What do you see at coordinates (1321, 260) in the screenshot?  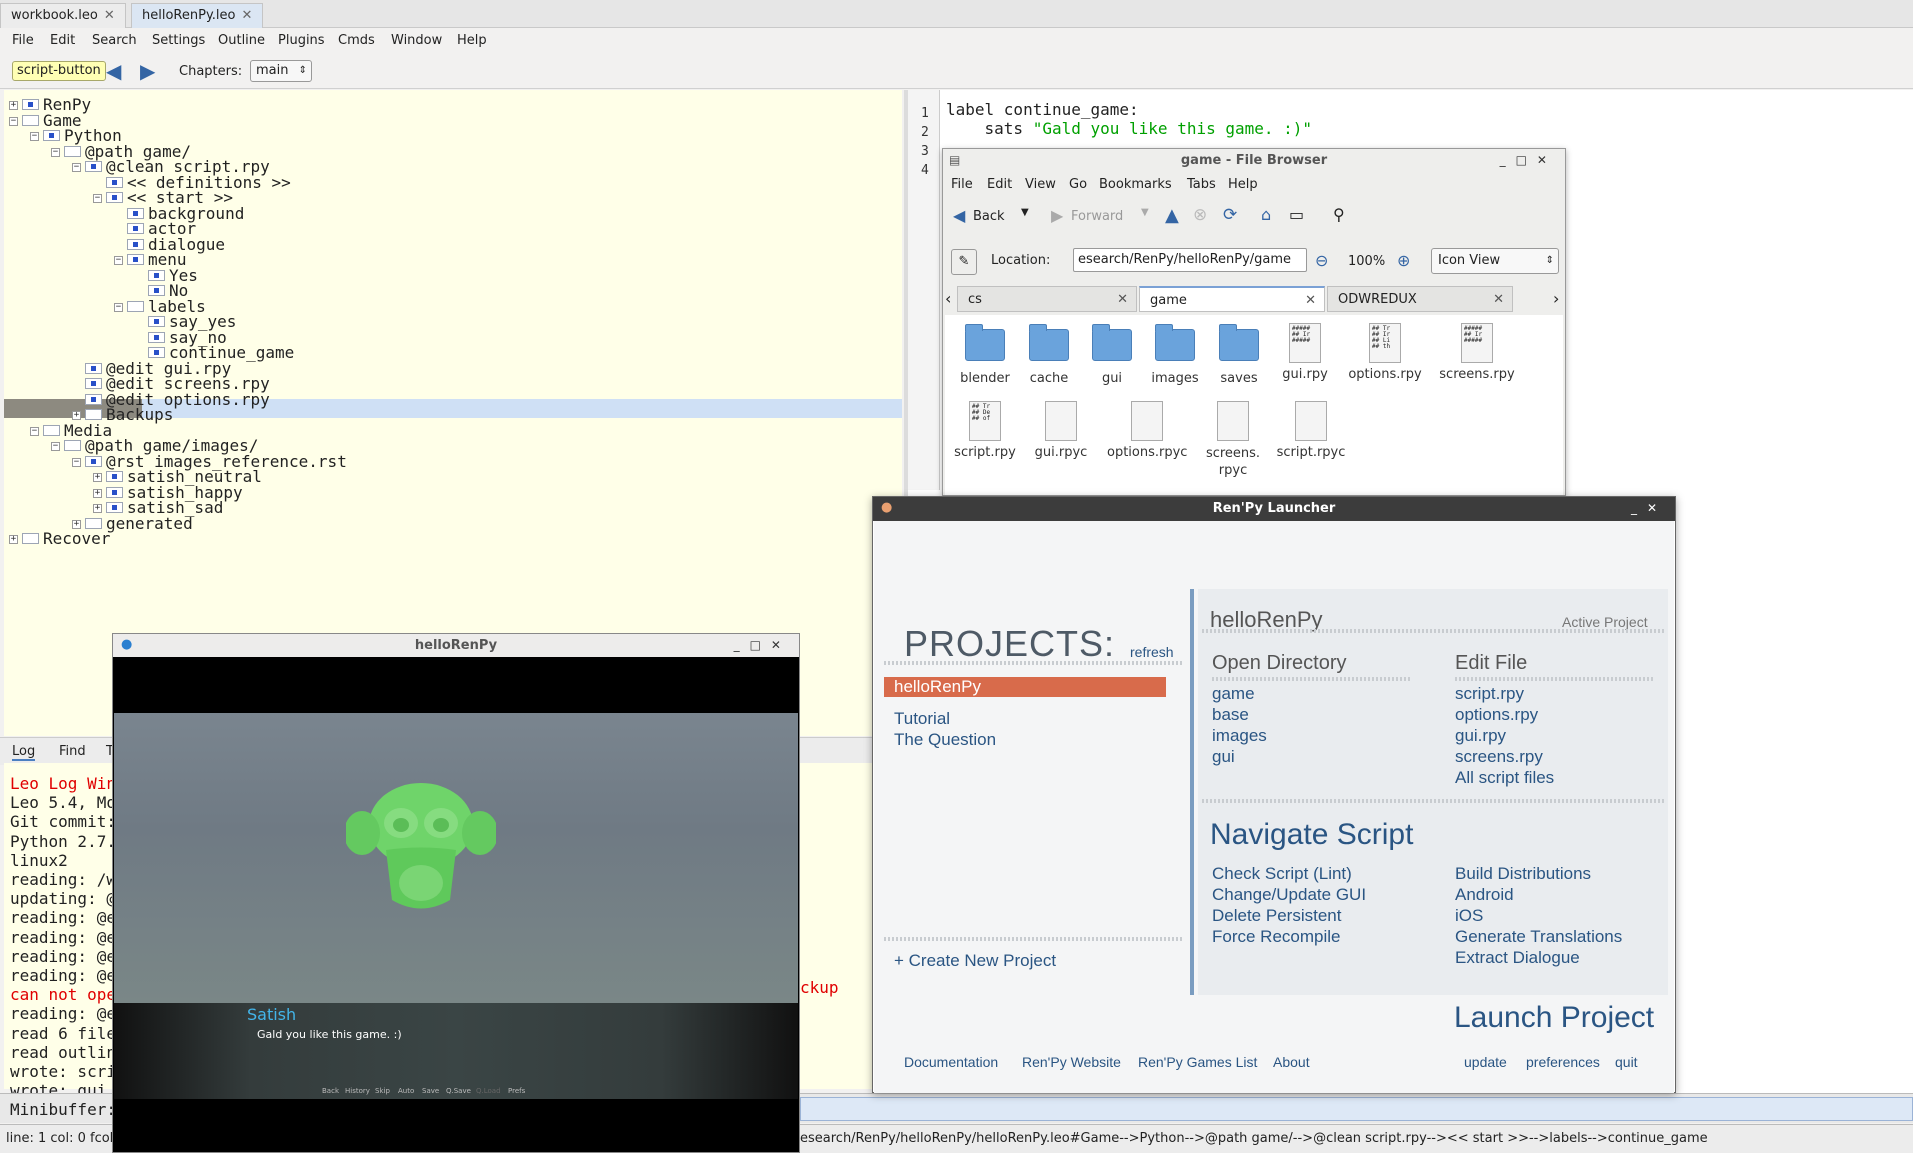 I see `zoom-out-icon: ⊖` at bounding box center [1321, 260].